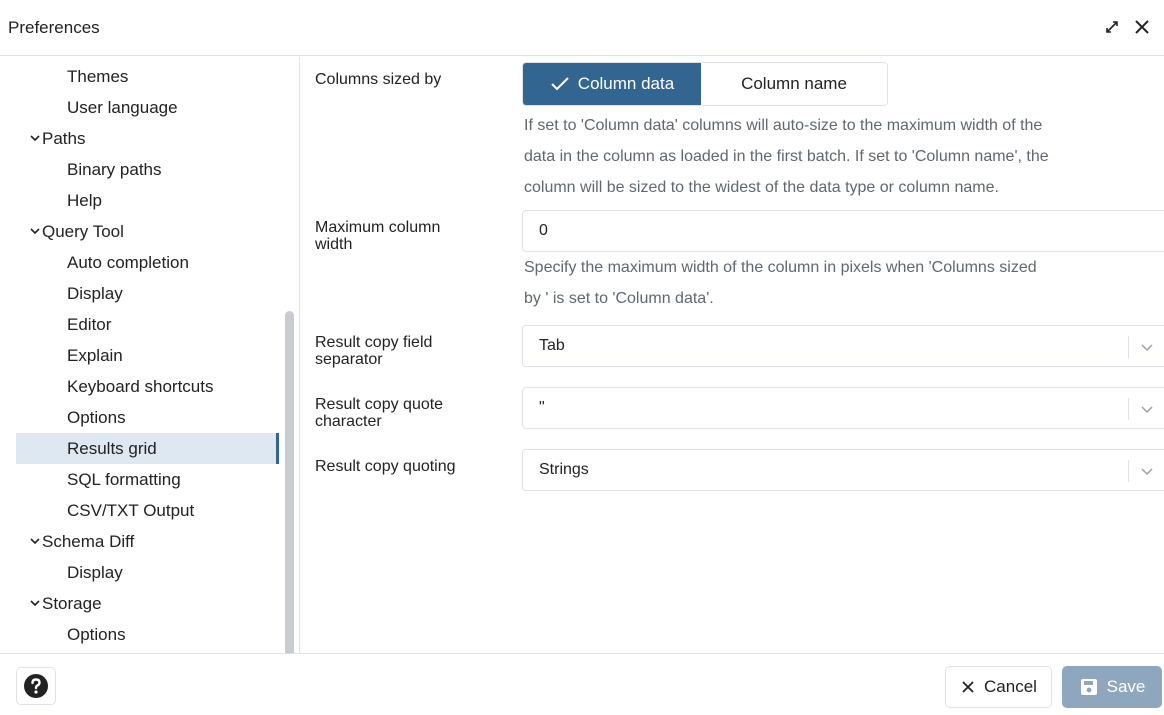 Image resolution: width=1164 pixels, height=715 pixels. What do you see at coordinates (147, 200) in the screenshot?
I see `tree-item-help: Help` at bounding box center [147, 200].